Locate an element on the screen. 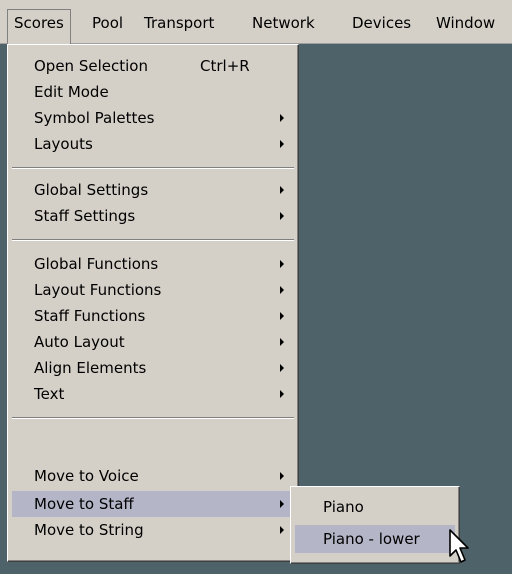  menu-item-label: Symbol Palettes is located at coordinates (94, 118).